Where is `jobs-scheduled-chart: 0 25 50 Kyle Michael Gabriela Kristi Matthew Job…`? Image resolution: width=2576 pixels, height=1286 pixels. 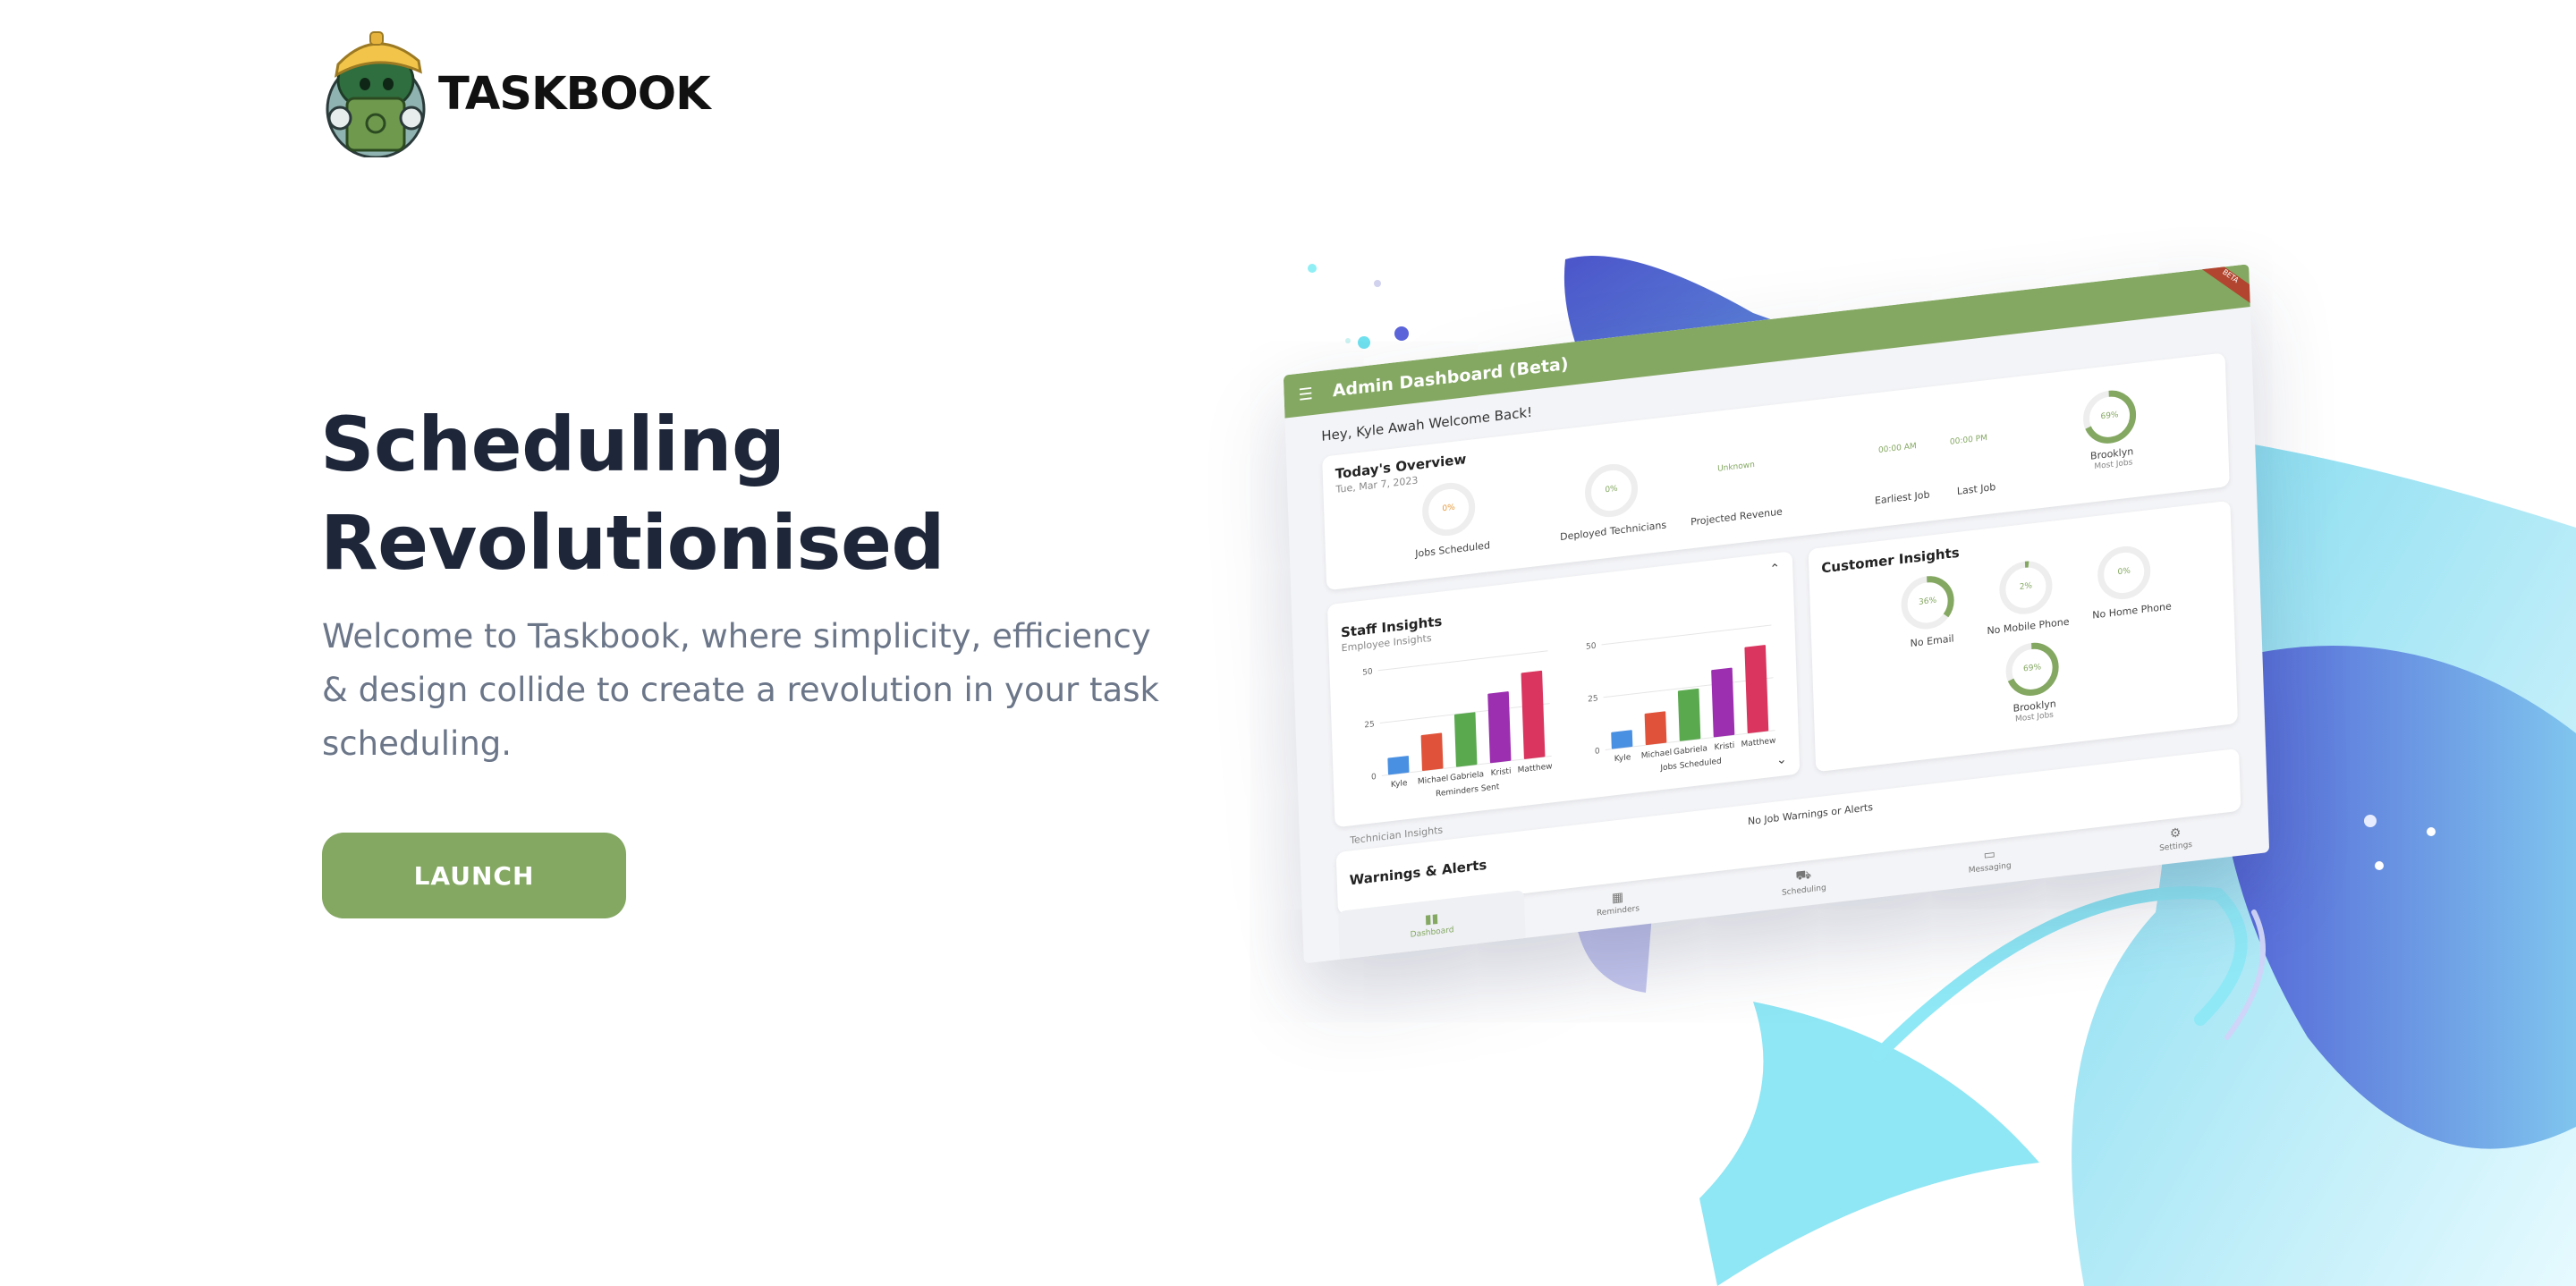 jobs-scheduled-chart: 0 25 50 Kyle Michael Gabriela Kristi Matthew Job… is located at coordinates (1681, 699).